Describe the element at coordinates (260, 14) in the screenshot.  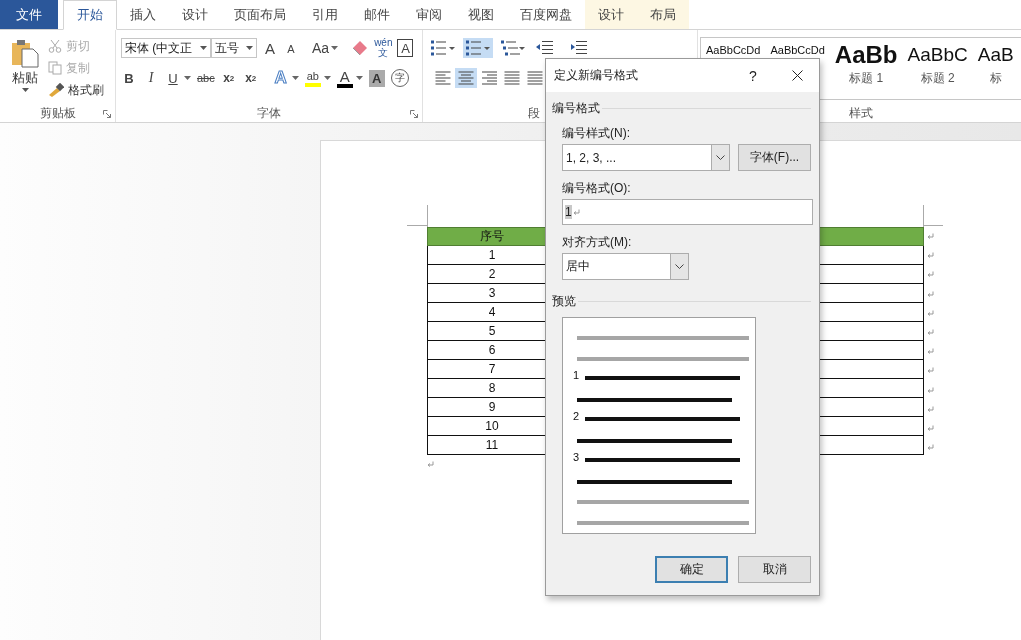
I see `ribbon-tab: 页面布局` at that location.